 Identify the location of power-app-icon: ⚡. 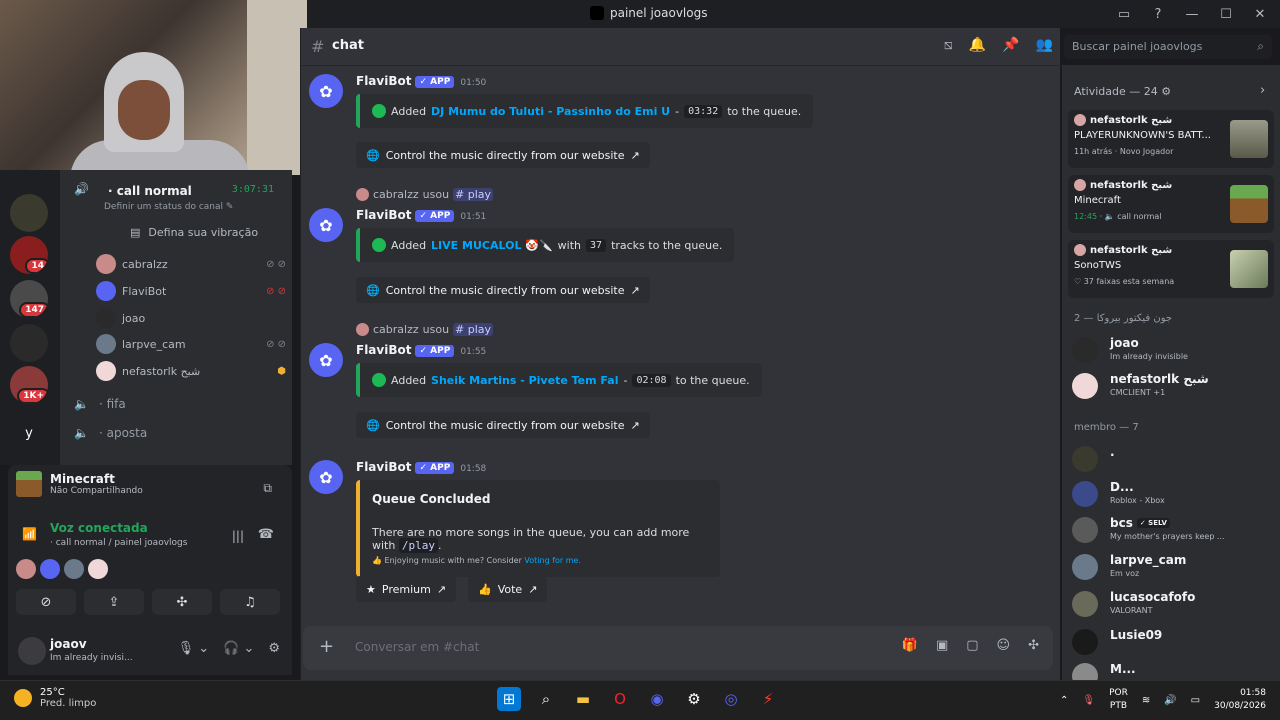
(768, 699).